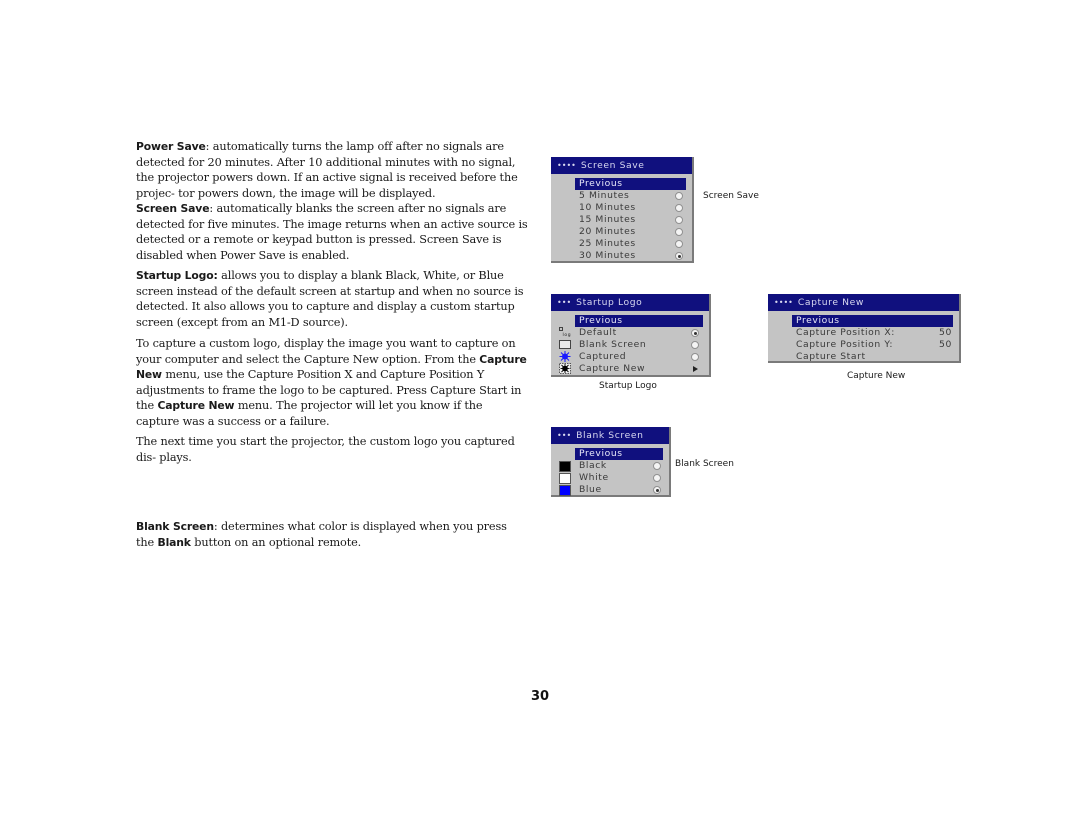  I want to click on item-label: Capture Position Y:, so click(845, 344).